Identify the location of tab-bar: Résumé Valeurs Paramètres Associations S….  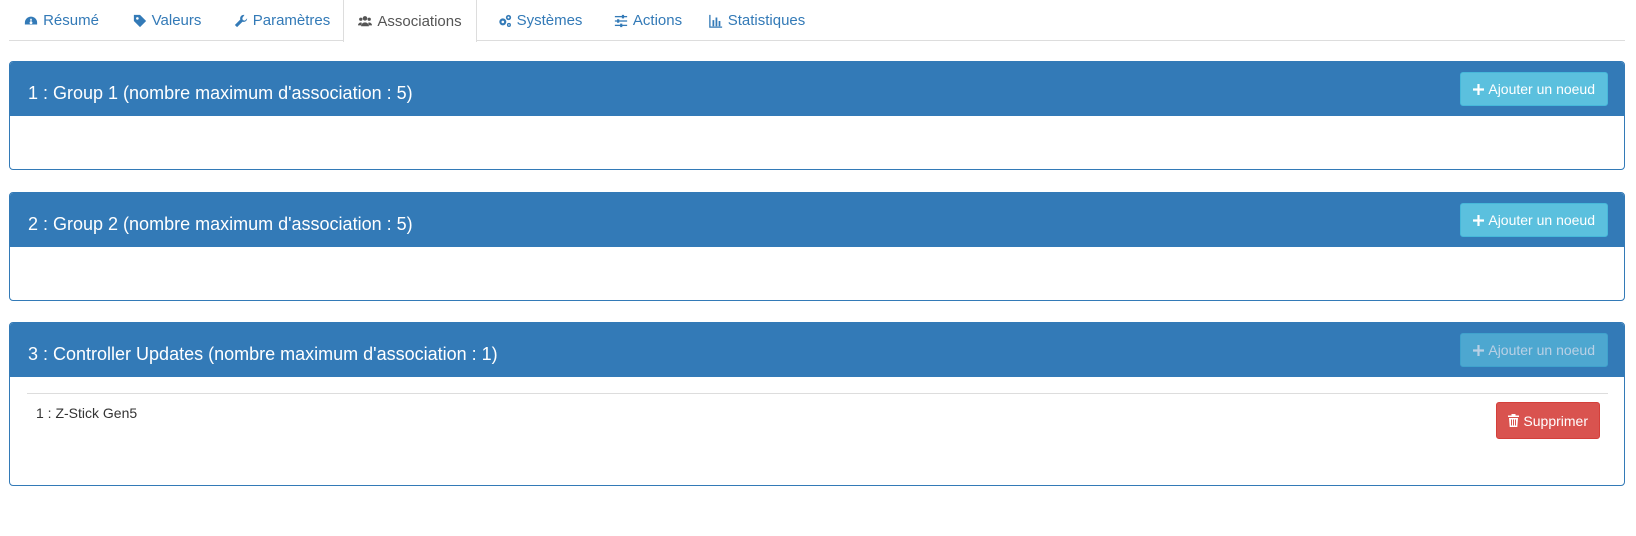
(817, 21).